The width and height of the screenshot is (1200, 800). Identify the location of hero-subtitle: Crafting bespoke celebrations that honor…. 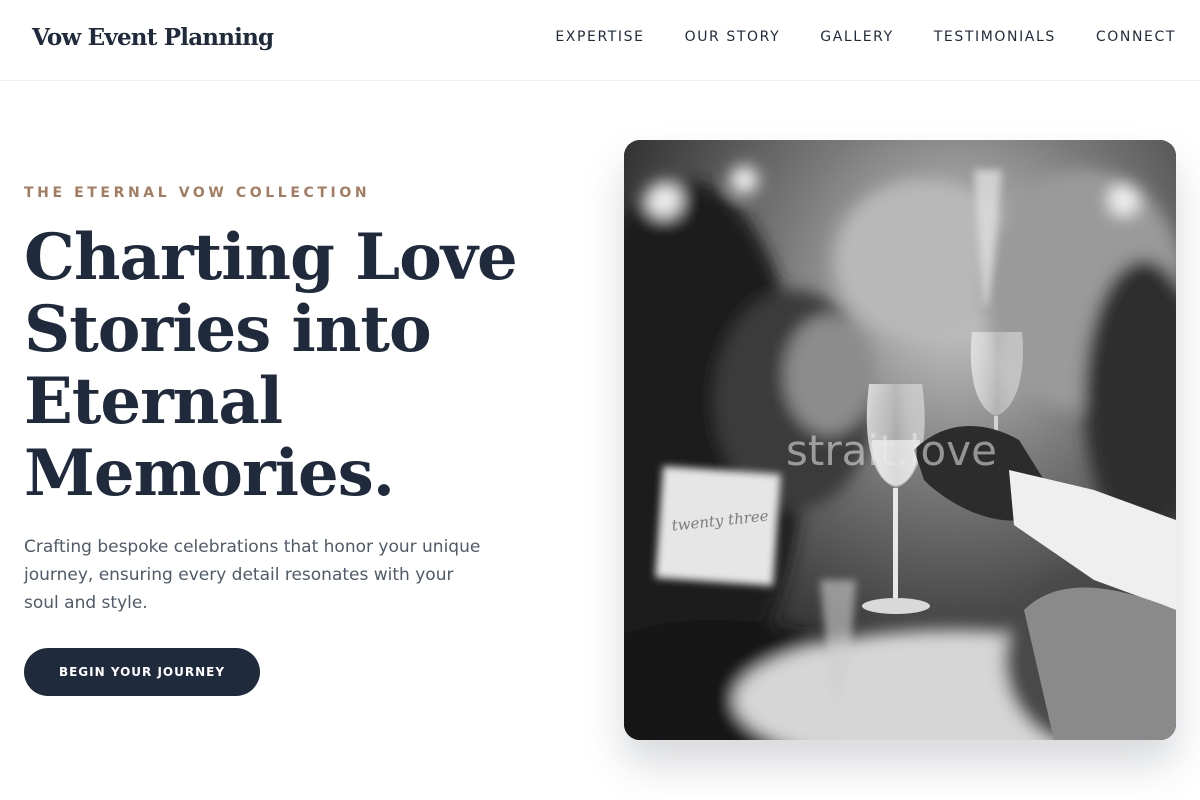
(252, 575).